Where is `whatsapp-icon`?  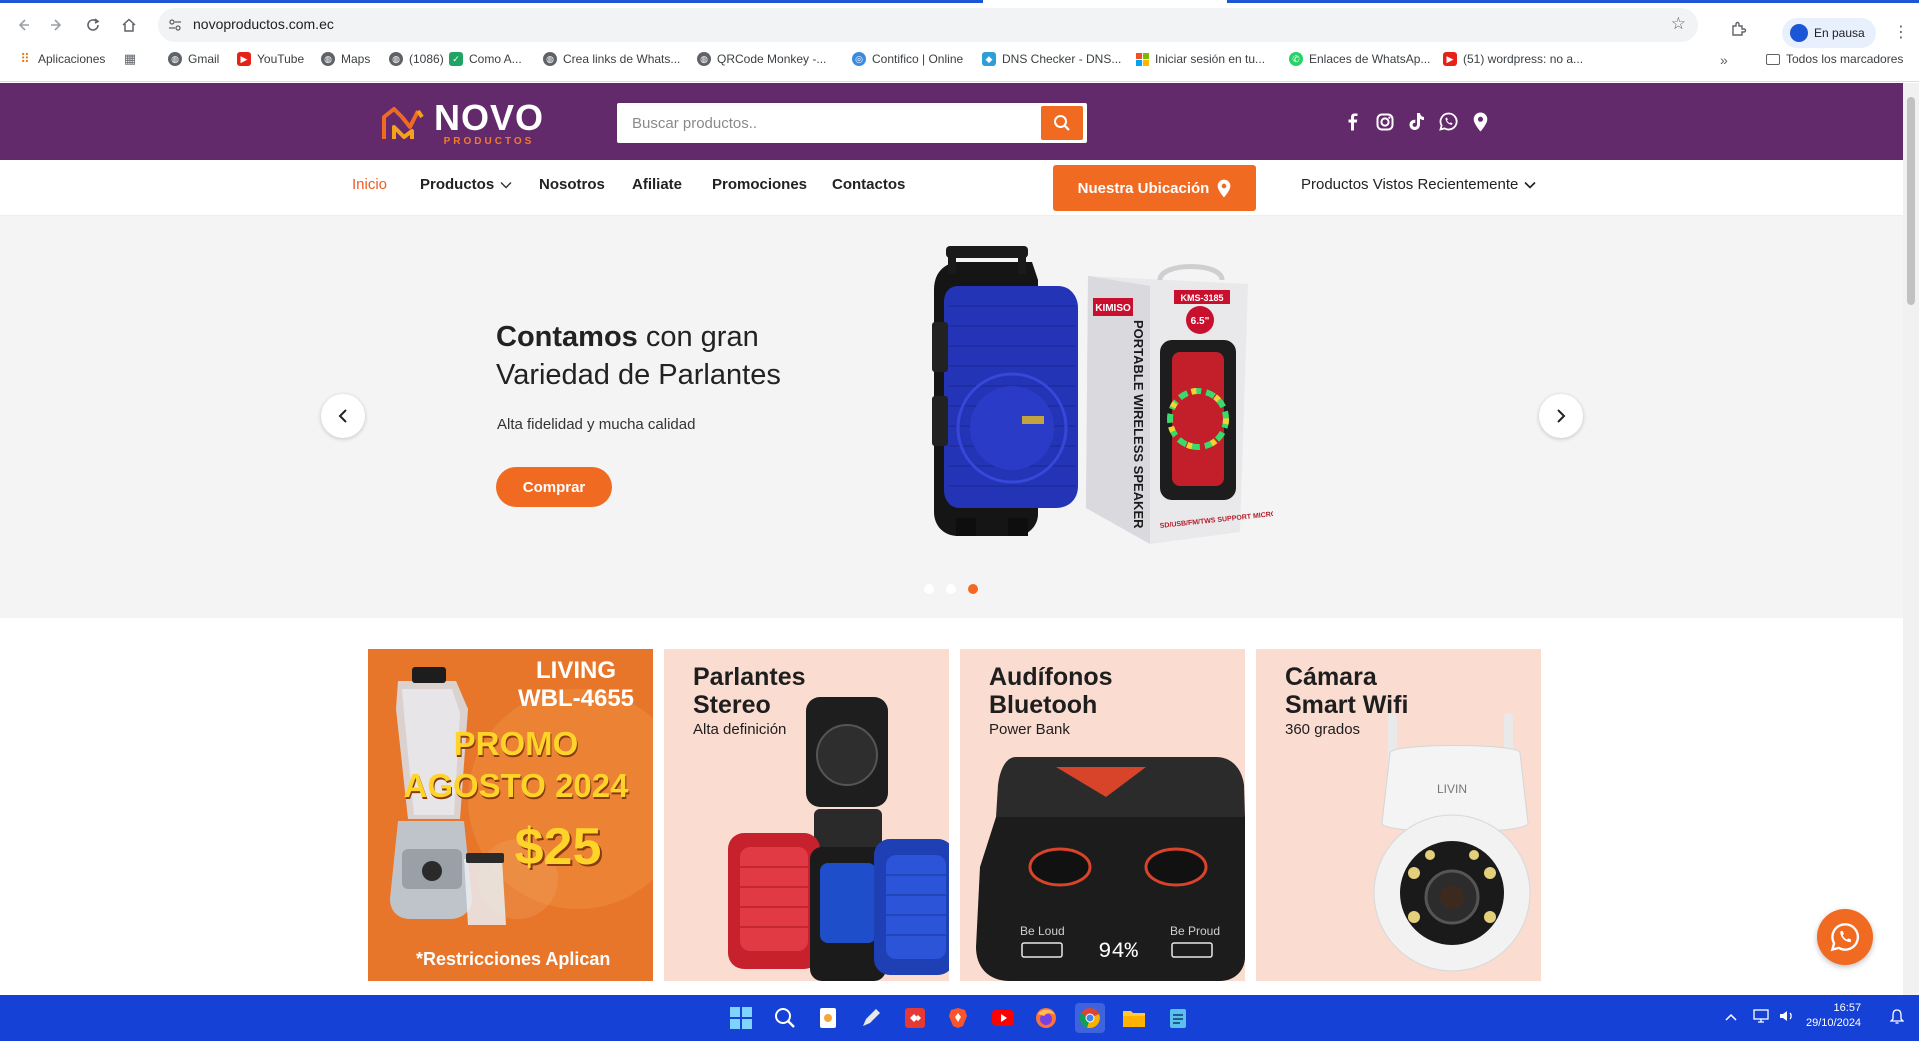
whatsapp-icon is located at coordinates (1448, 121).